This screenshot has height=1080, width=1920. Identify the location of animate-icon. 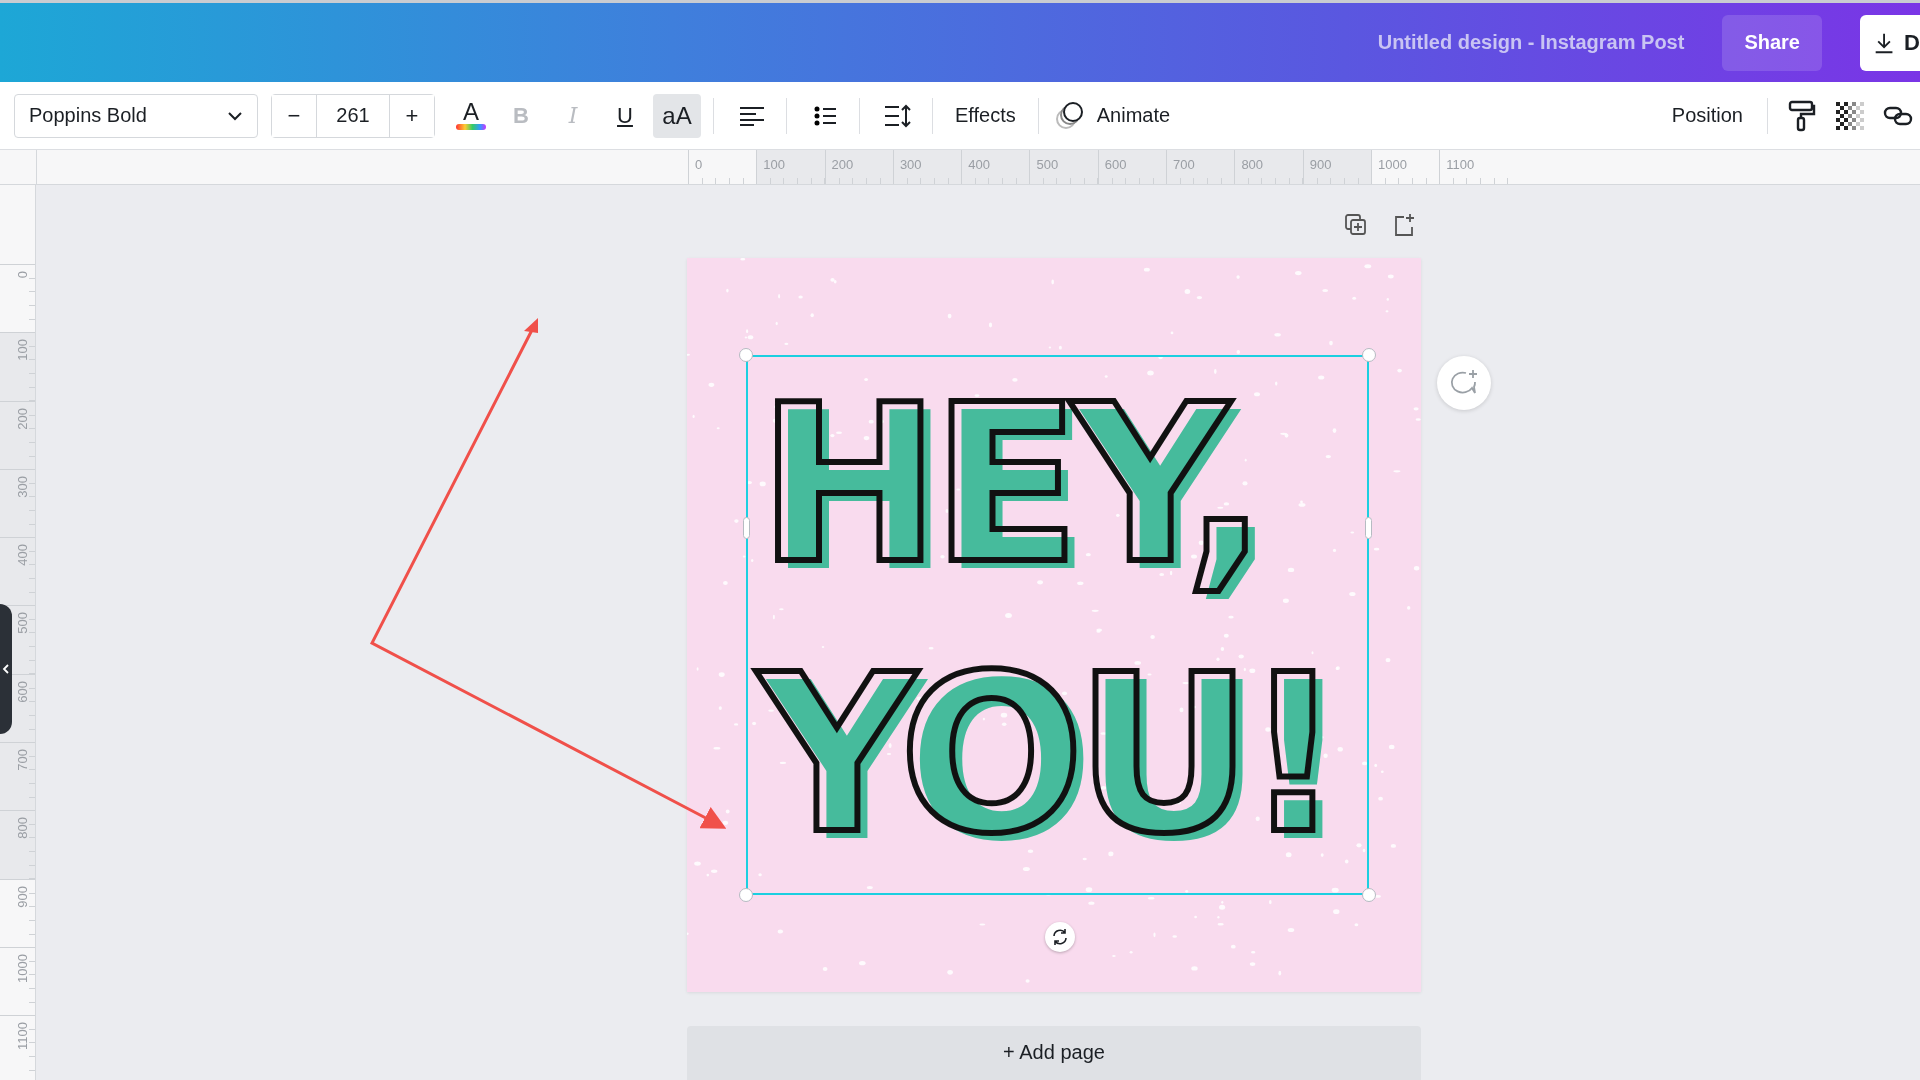
(1069, 115).